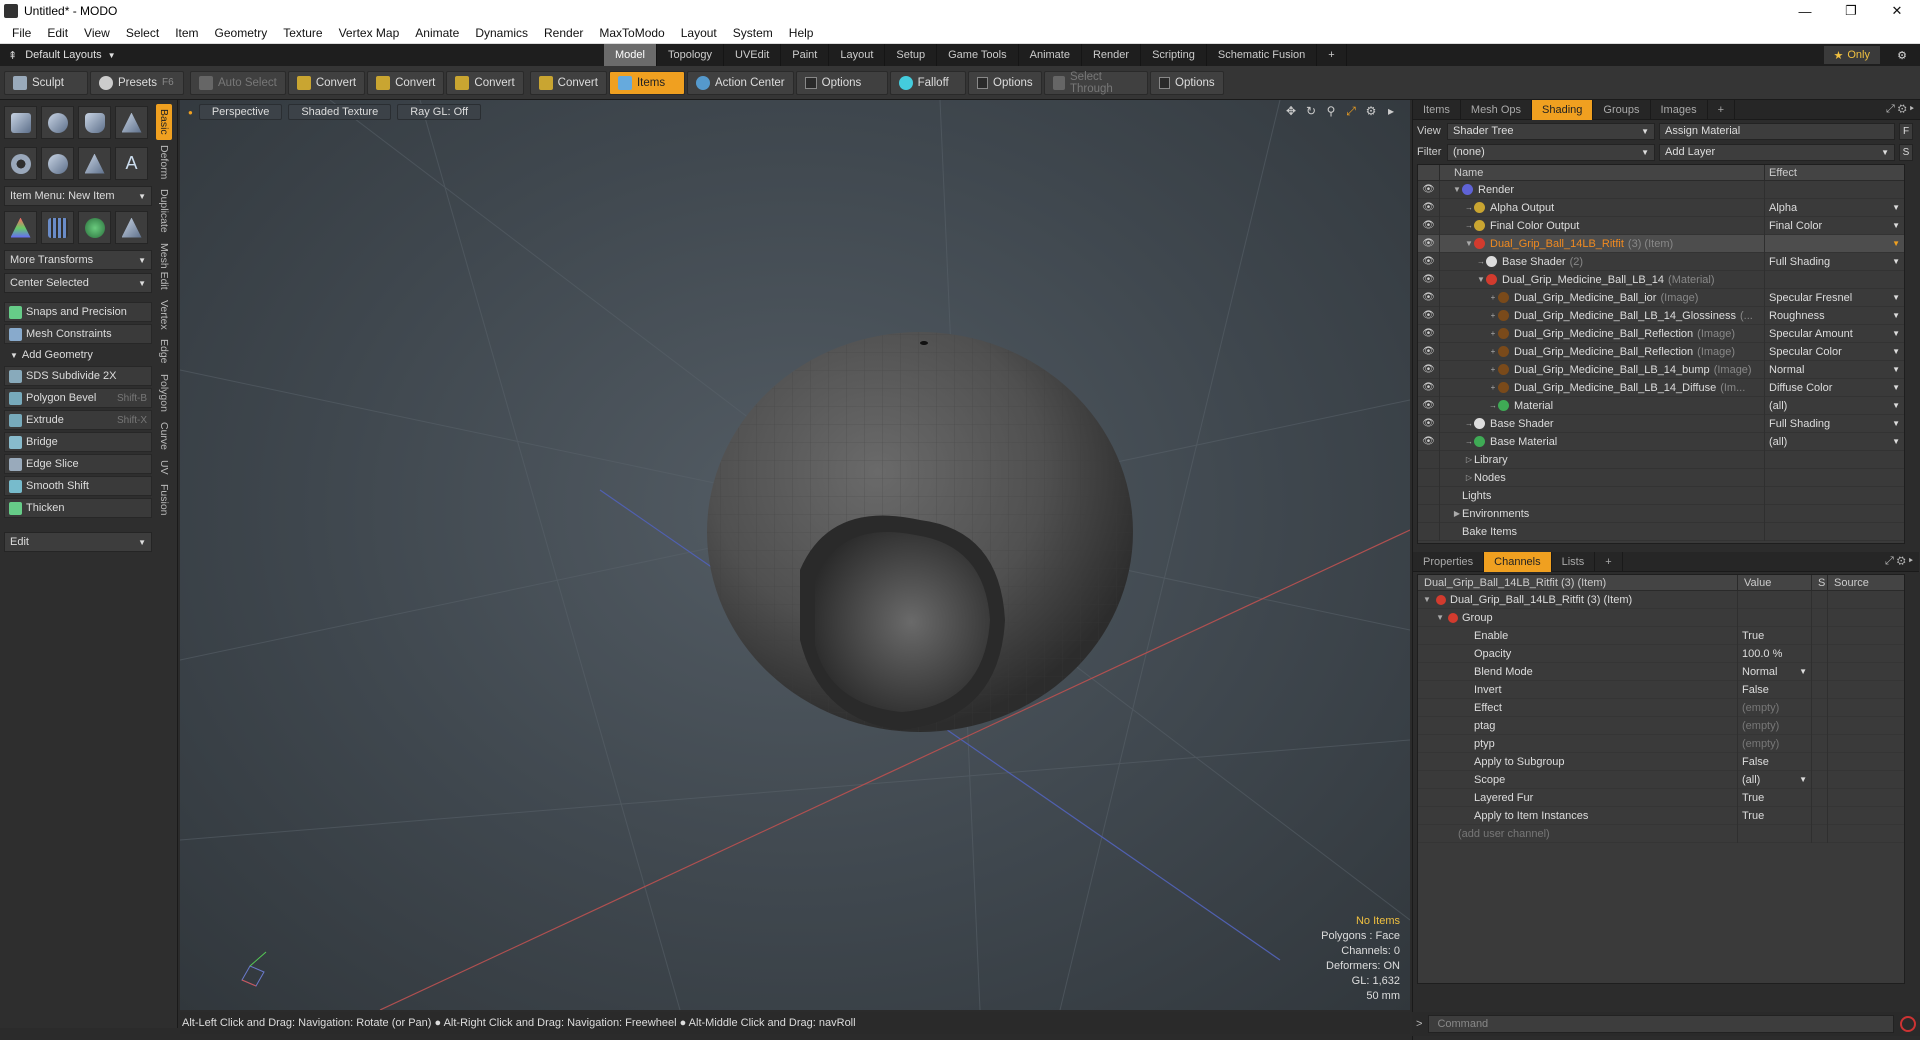 The height and width of the screenshot is (1040, 1920). I want to click on menu-file: File, so click(21, 33).